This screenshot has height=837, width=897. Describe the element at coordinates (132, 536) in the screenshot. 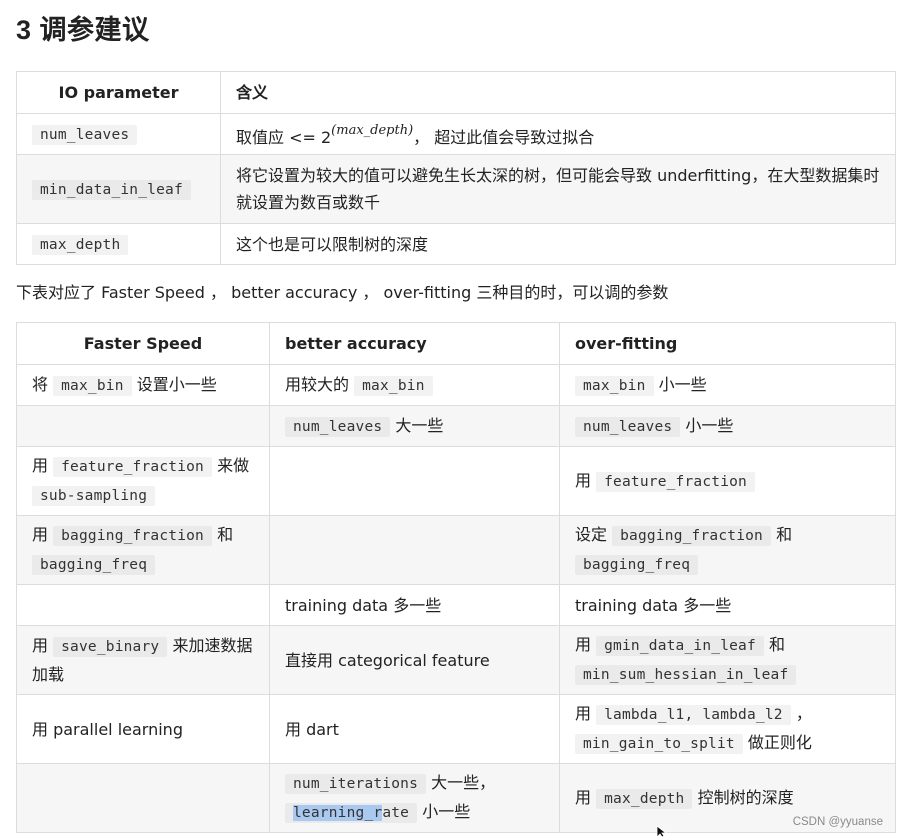

I see `param-code: bagging_fraction` at that location.